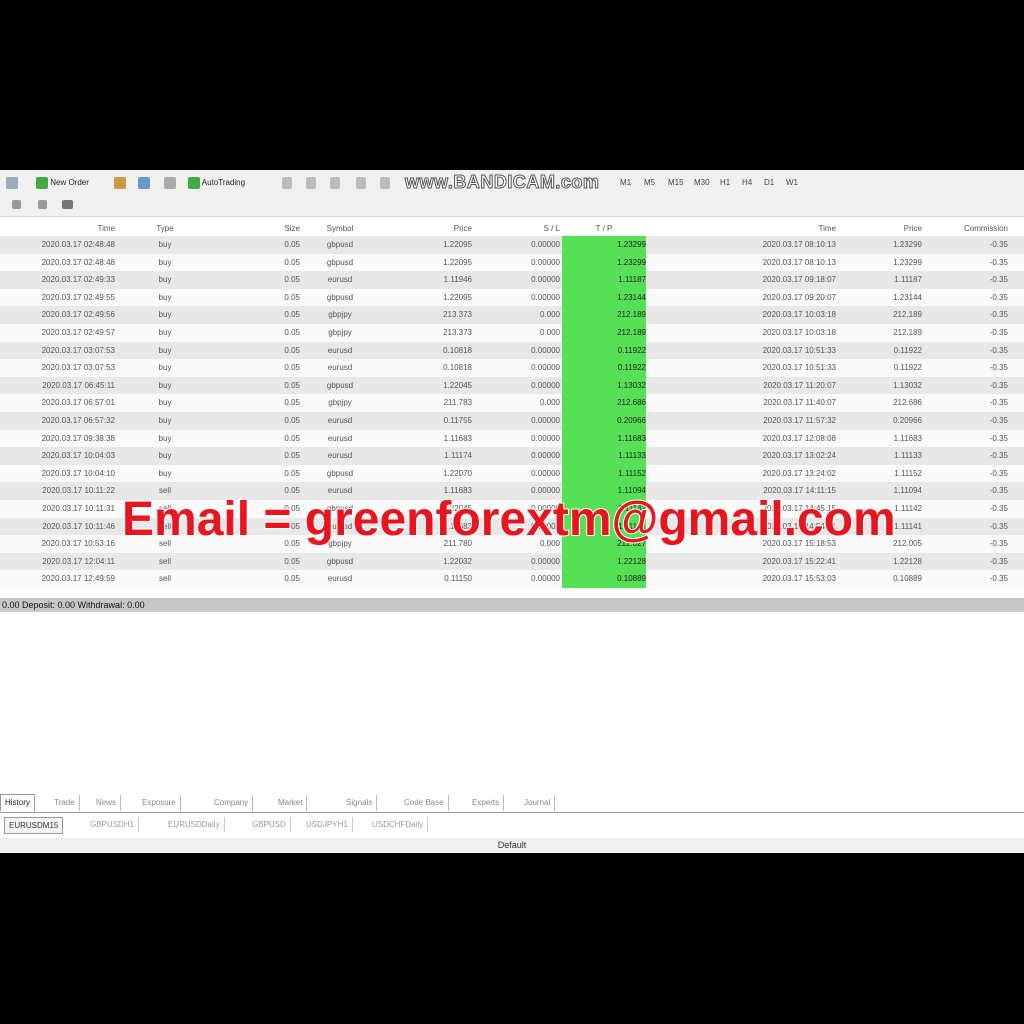 Image resolution: width=1024 pixels, height=1024 pixels. I want to click on col-header-close-time: Time, so click(763, 229).